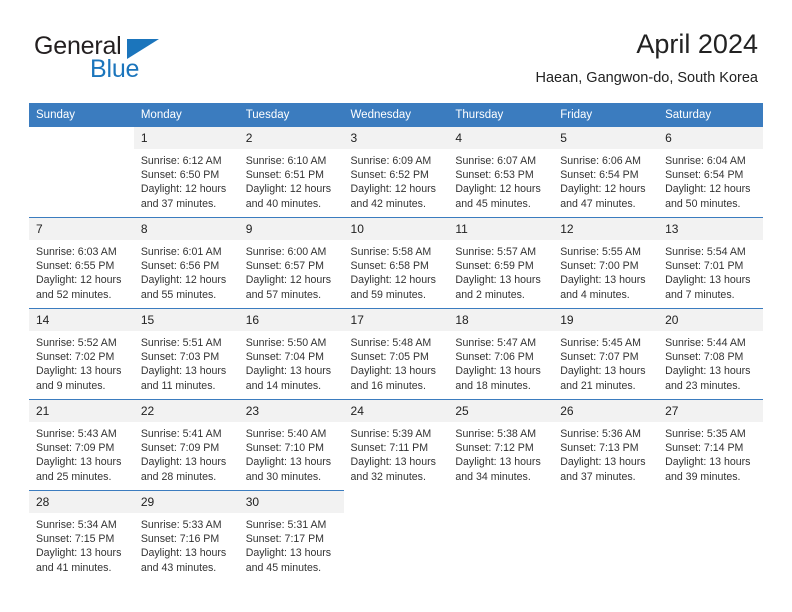  I want to click on day-number: 29, so click(186, 502).